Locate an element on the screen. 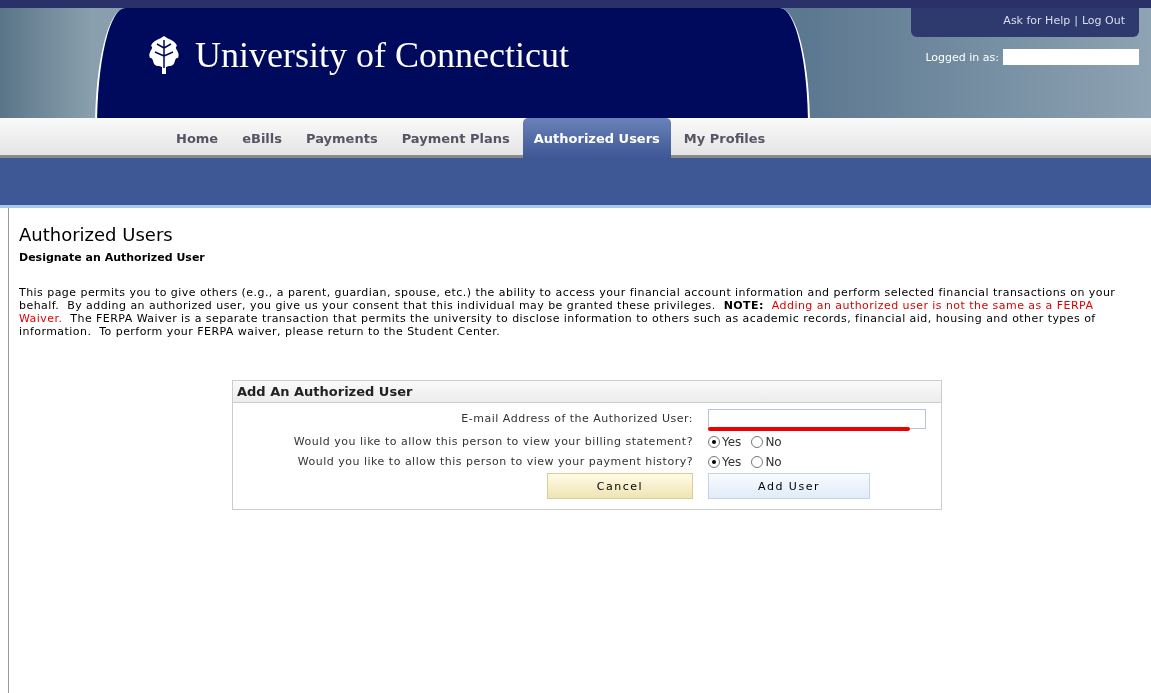  intro-paragraph: This page permits you to give others (e.g., a parent, guardian, spouse, etc.) the ability to access your financial account information and perform selected financial transactions on your behalf. By adding an authorized user, you give us your consent that this individual may be granted these privileges. NOTE: Adding an authorized user is not the same as a FERPA Waiver. The FERPA Waiver is a separate transaction that permits the university to disclose information to others such as academic records, financial aid, housing and other types of information. To perform your FERPA waiver, please return to the Student Center. is located at coordinates (568, 312).